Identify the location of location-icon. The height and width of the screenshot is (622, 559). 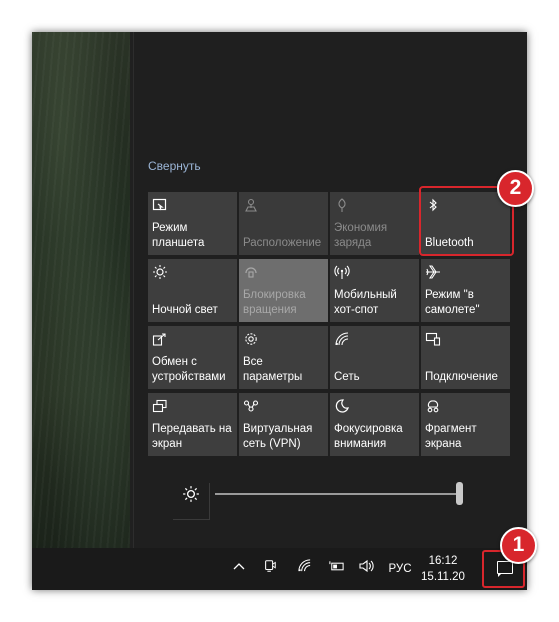
(251, 205).